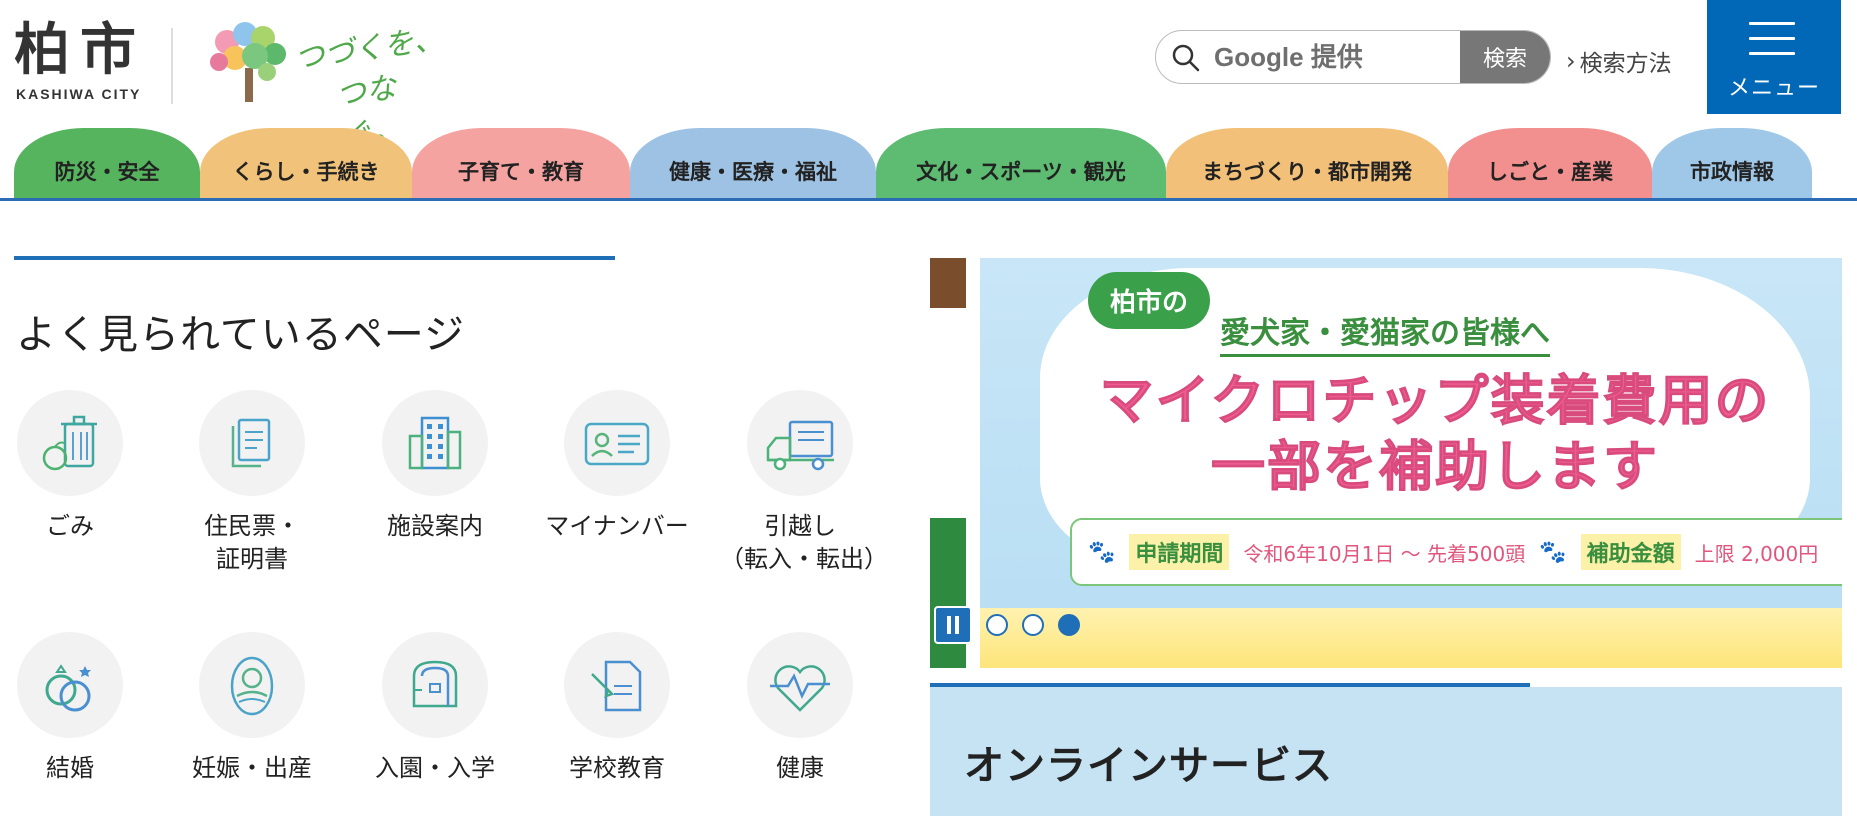 The width and height of the screenshot is (1857, 816). Describe the element at coordinates (252, 768) in the screenshot. I see `popular-item-label: 妊娠・出産` at that location.